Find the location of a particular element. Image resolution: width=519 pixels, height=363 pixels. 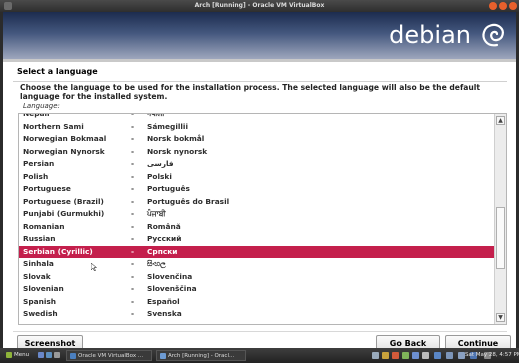

language-native-name: Sámegillii is located at coordinates (167, 126).